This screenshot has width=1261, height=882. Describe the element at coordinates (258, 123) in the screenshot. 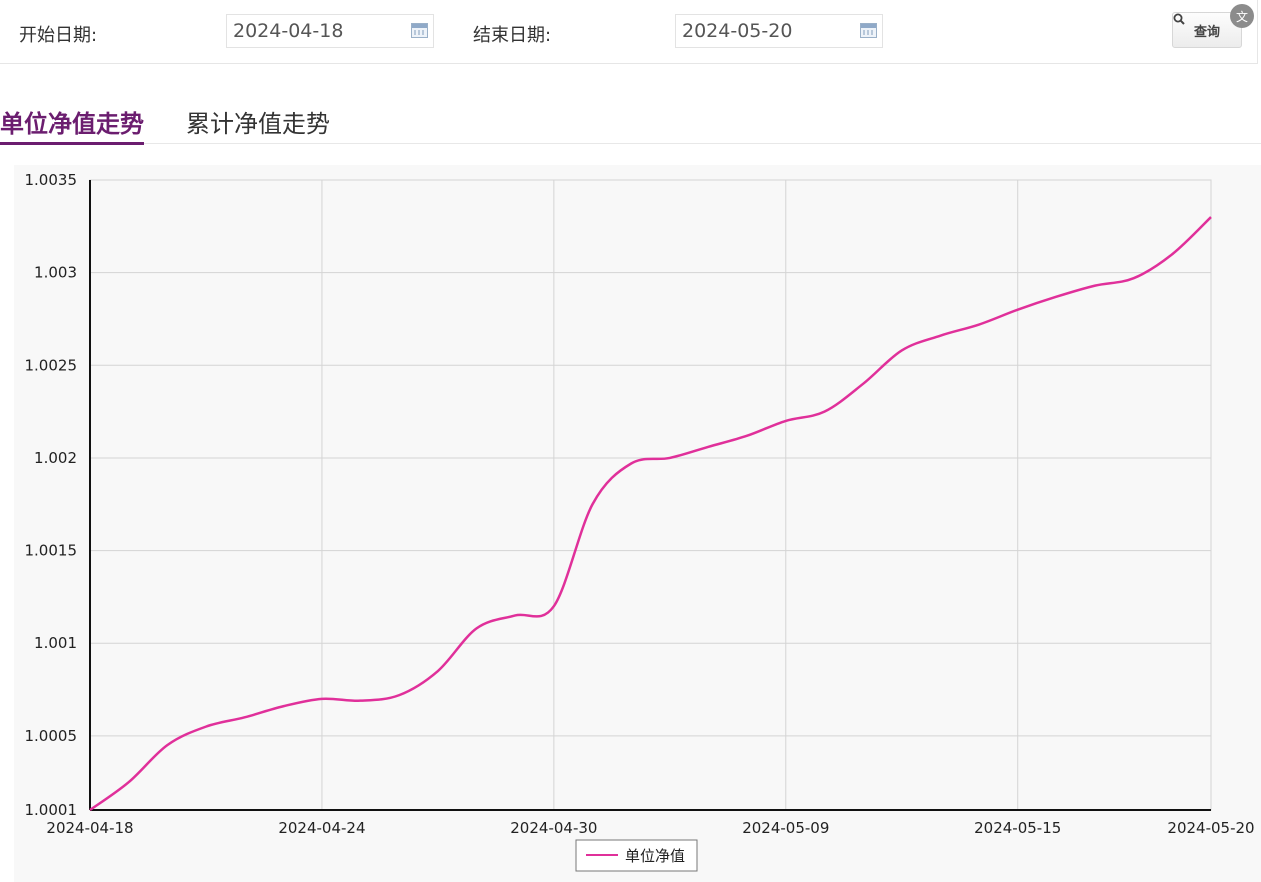

I see `tab-cumulative-nav: 累计净值走势` at that location.